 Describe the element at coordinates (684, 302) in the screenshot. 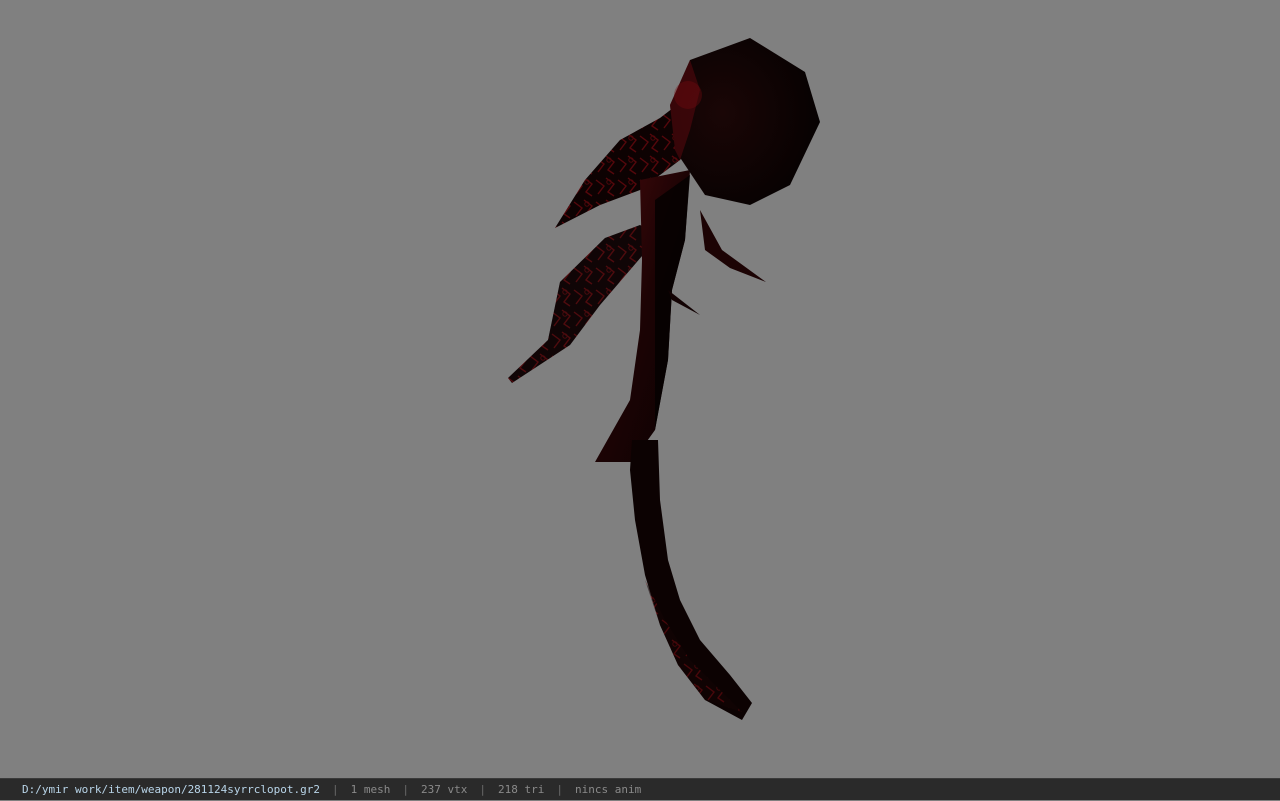

I see `spike-right-small` at that location.